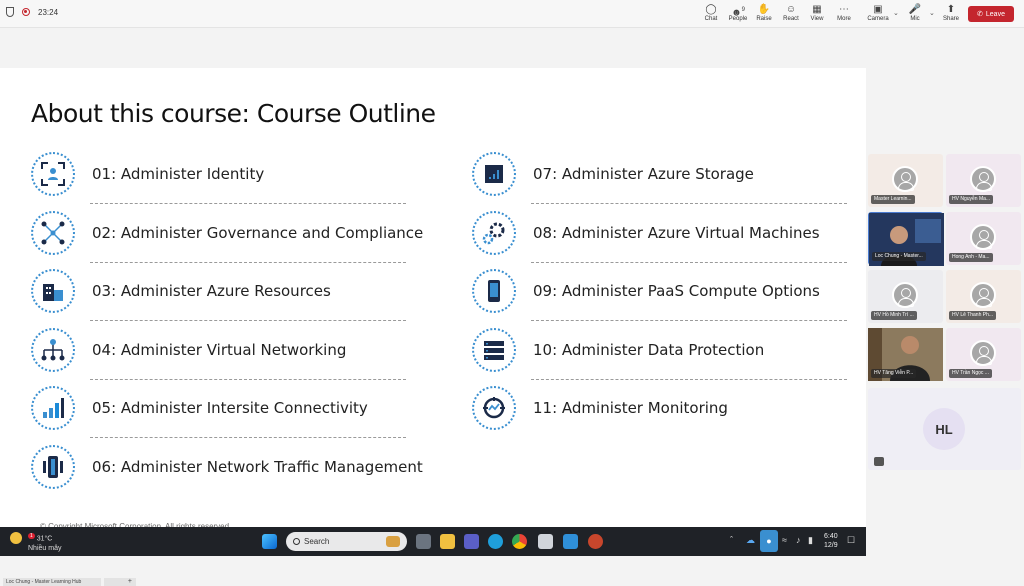  I want to click on chat-label: Chat, so click(711, 19).